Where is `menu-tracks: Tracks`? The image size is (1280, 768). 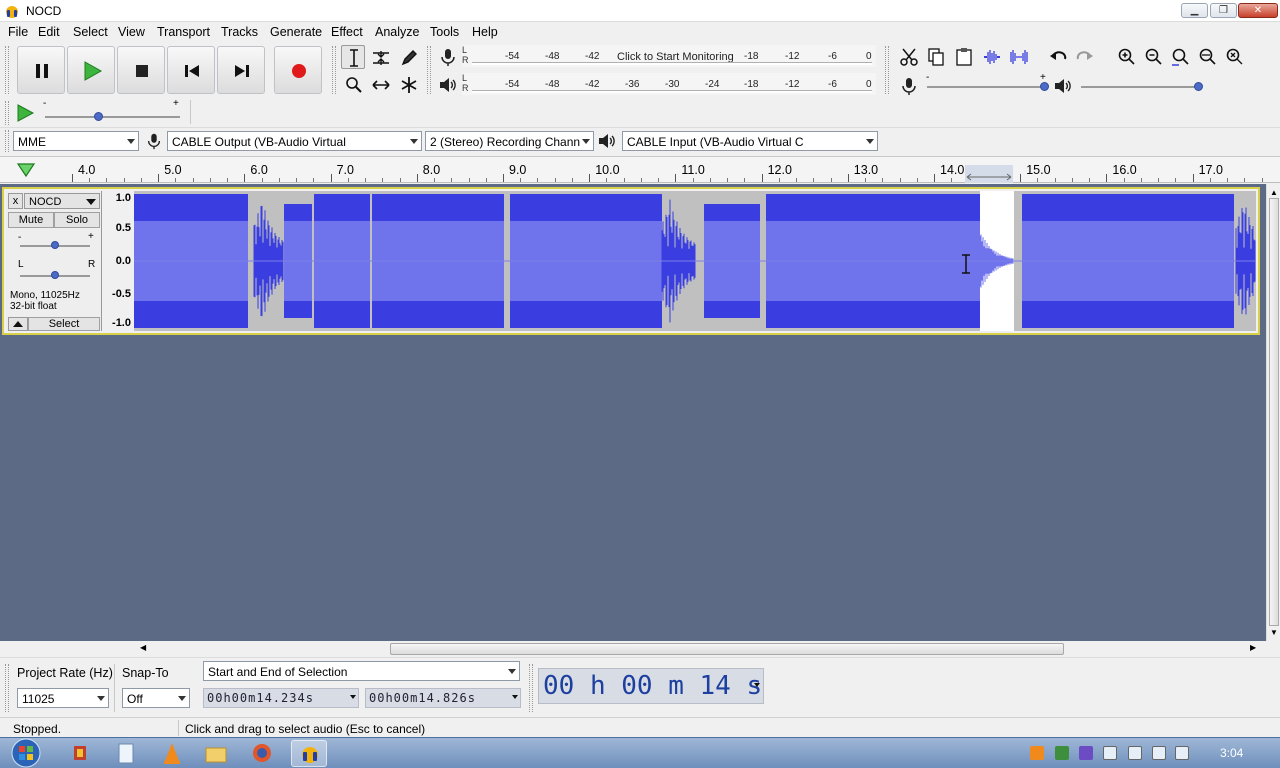
menu-tracks: Tracks is located at coordinates (239, 32).